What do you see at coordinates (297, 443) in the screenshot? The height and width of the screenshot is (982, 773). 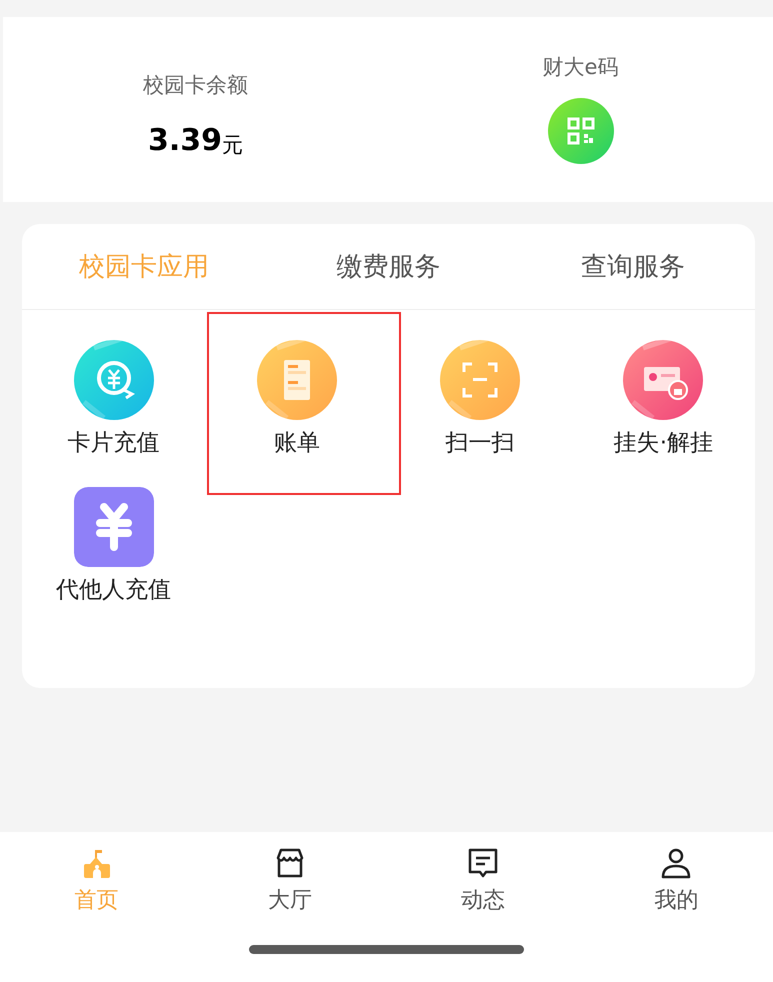 I see `app-label: 账单` at bounding box center [297, 443].